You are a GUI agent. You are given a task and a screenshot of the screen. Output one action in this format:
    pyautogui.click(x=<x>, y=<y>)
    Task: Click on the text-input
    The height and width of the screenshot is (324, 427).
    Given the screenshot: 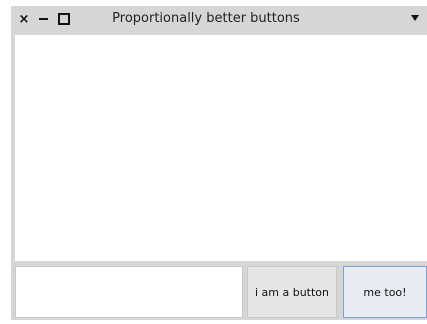 What is the action you would take?
    pyautogui.click(x=129, y=292)
    